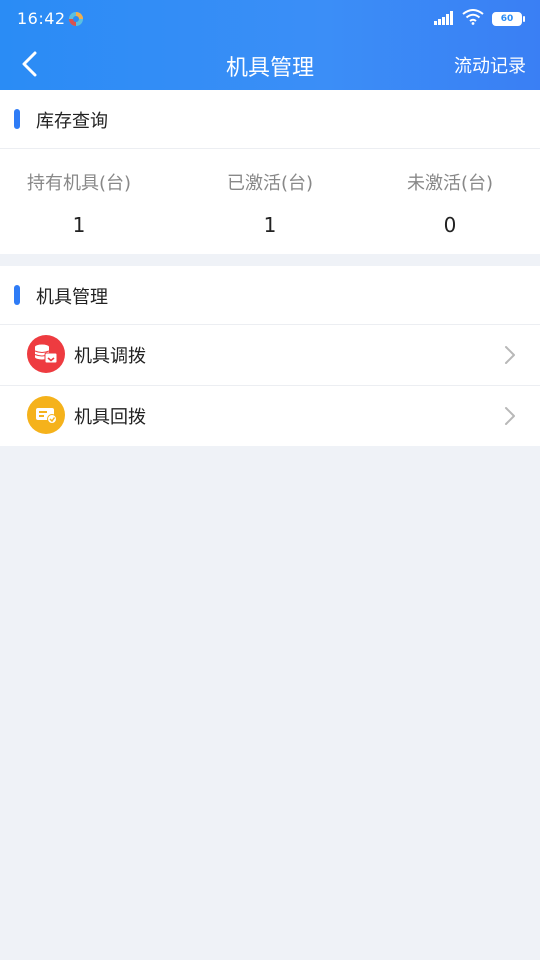  What do you see at coordinates (270, 295) in the screenshot?
I see `management-section-header: 机具管理` at bounding box center [270, 295].